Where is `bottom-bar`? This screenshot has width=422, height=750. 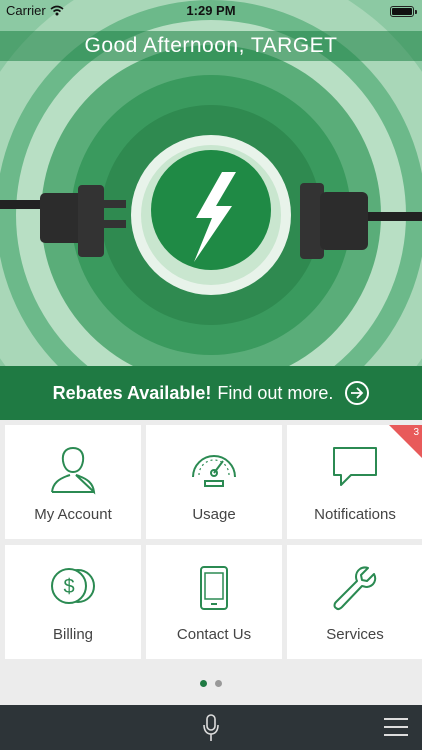 bottom-bar is located at coordinates (211, 727).